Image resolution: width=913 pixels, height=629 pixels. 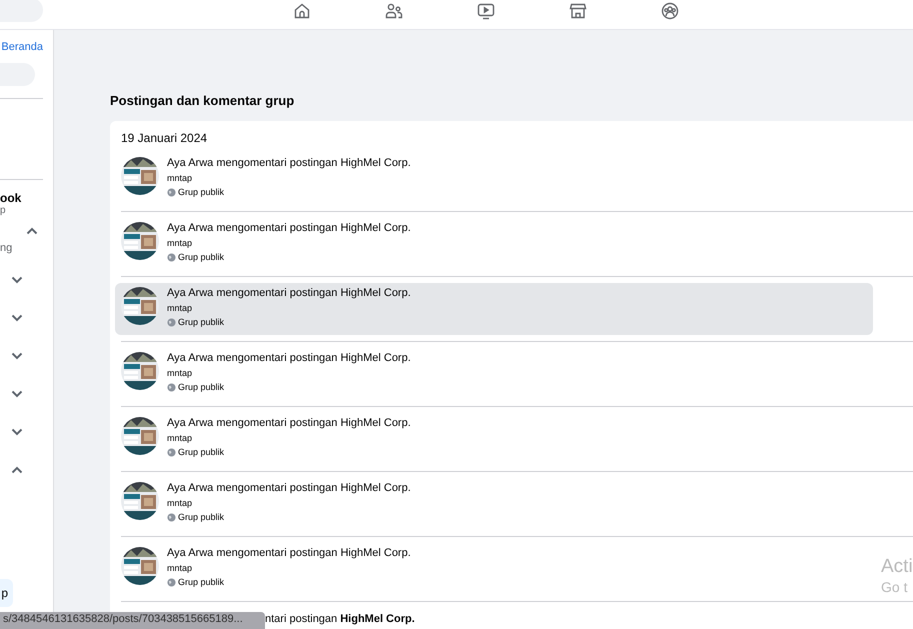 What do you see at coordinates (6, 593) in the screenshot?
I see `sidebar-button: p` at bounding box center [6, 593].